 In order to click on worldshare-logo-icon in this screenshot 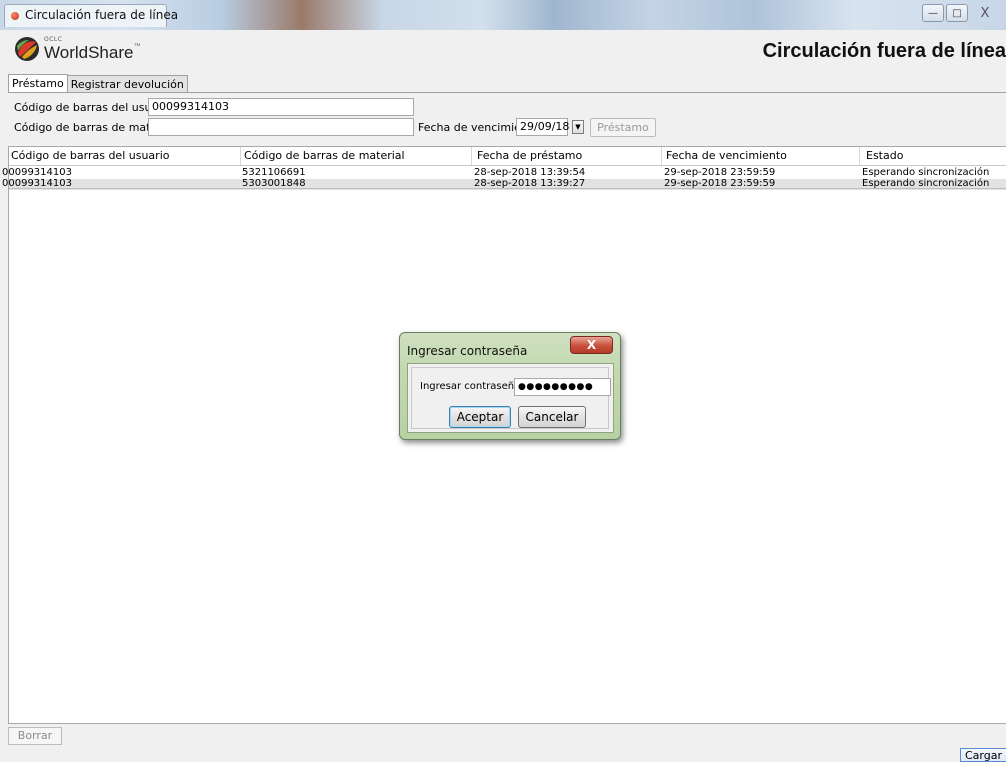, I will do `click(27, 49)`.